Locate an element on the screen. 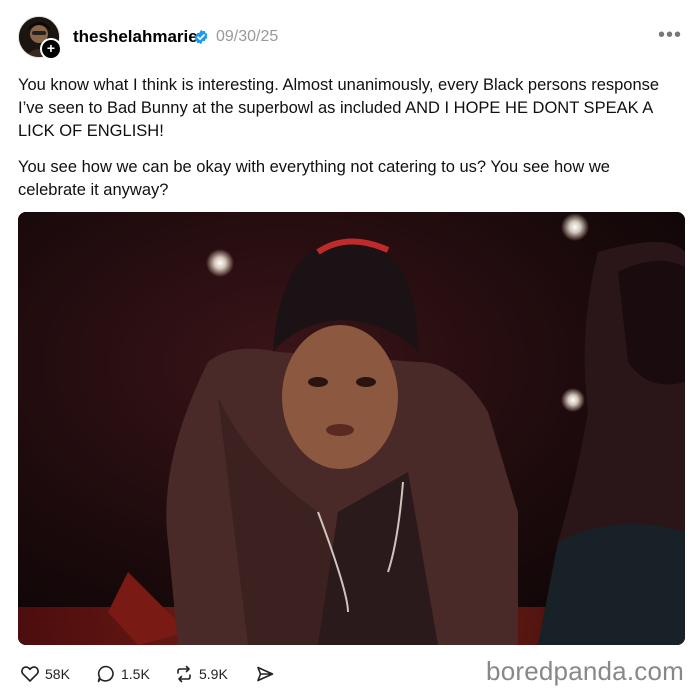 The width and height of the screenshot is (700, 694). repost-icon is located at coordinates (184, 674).